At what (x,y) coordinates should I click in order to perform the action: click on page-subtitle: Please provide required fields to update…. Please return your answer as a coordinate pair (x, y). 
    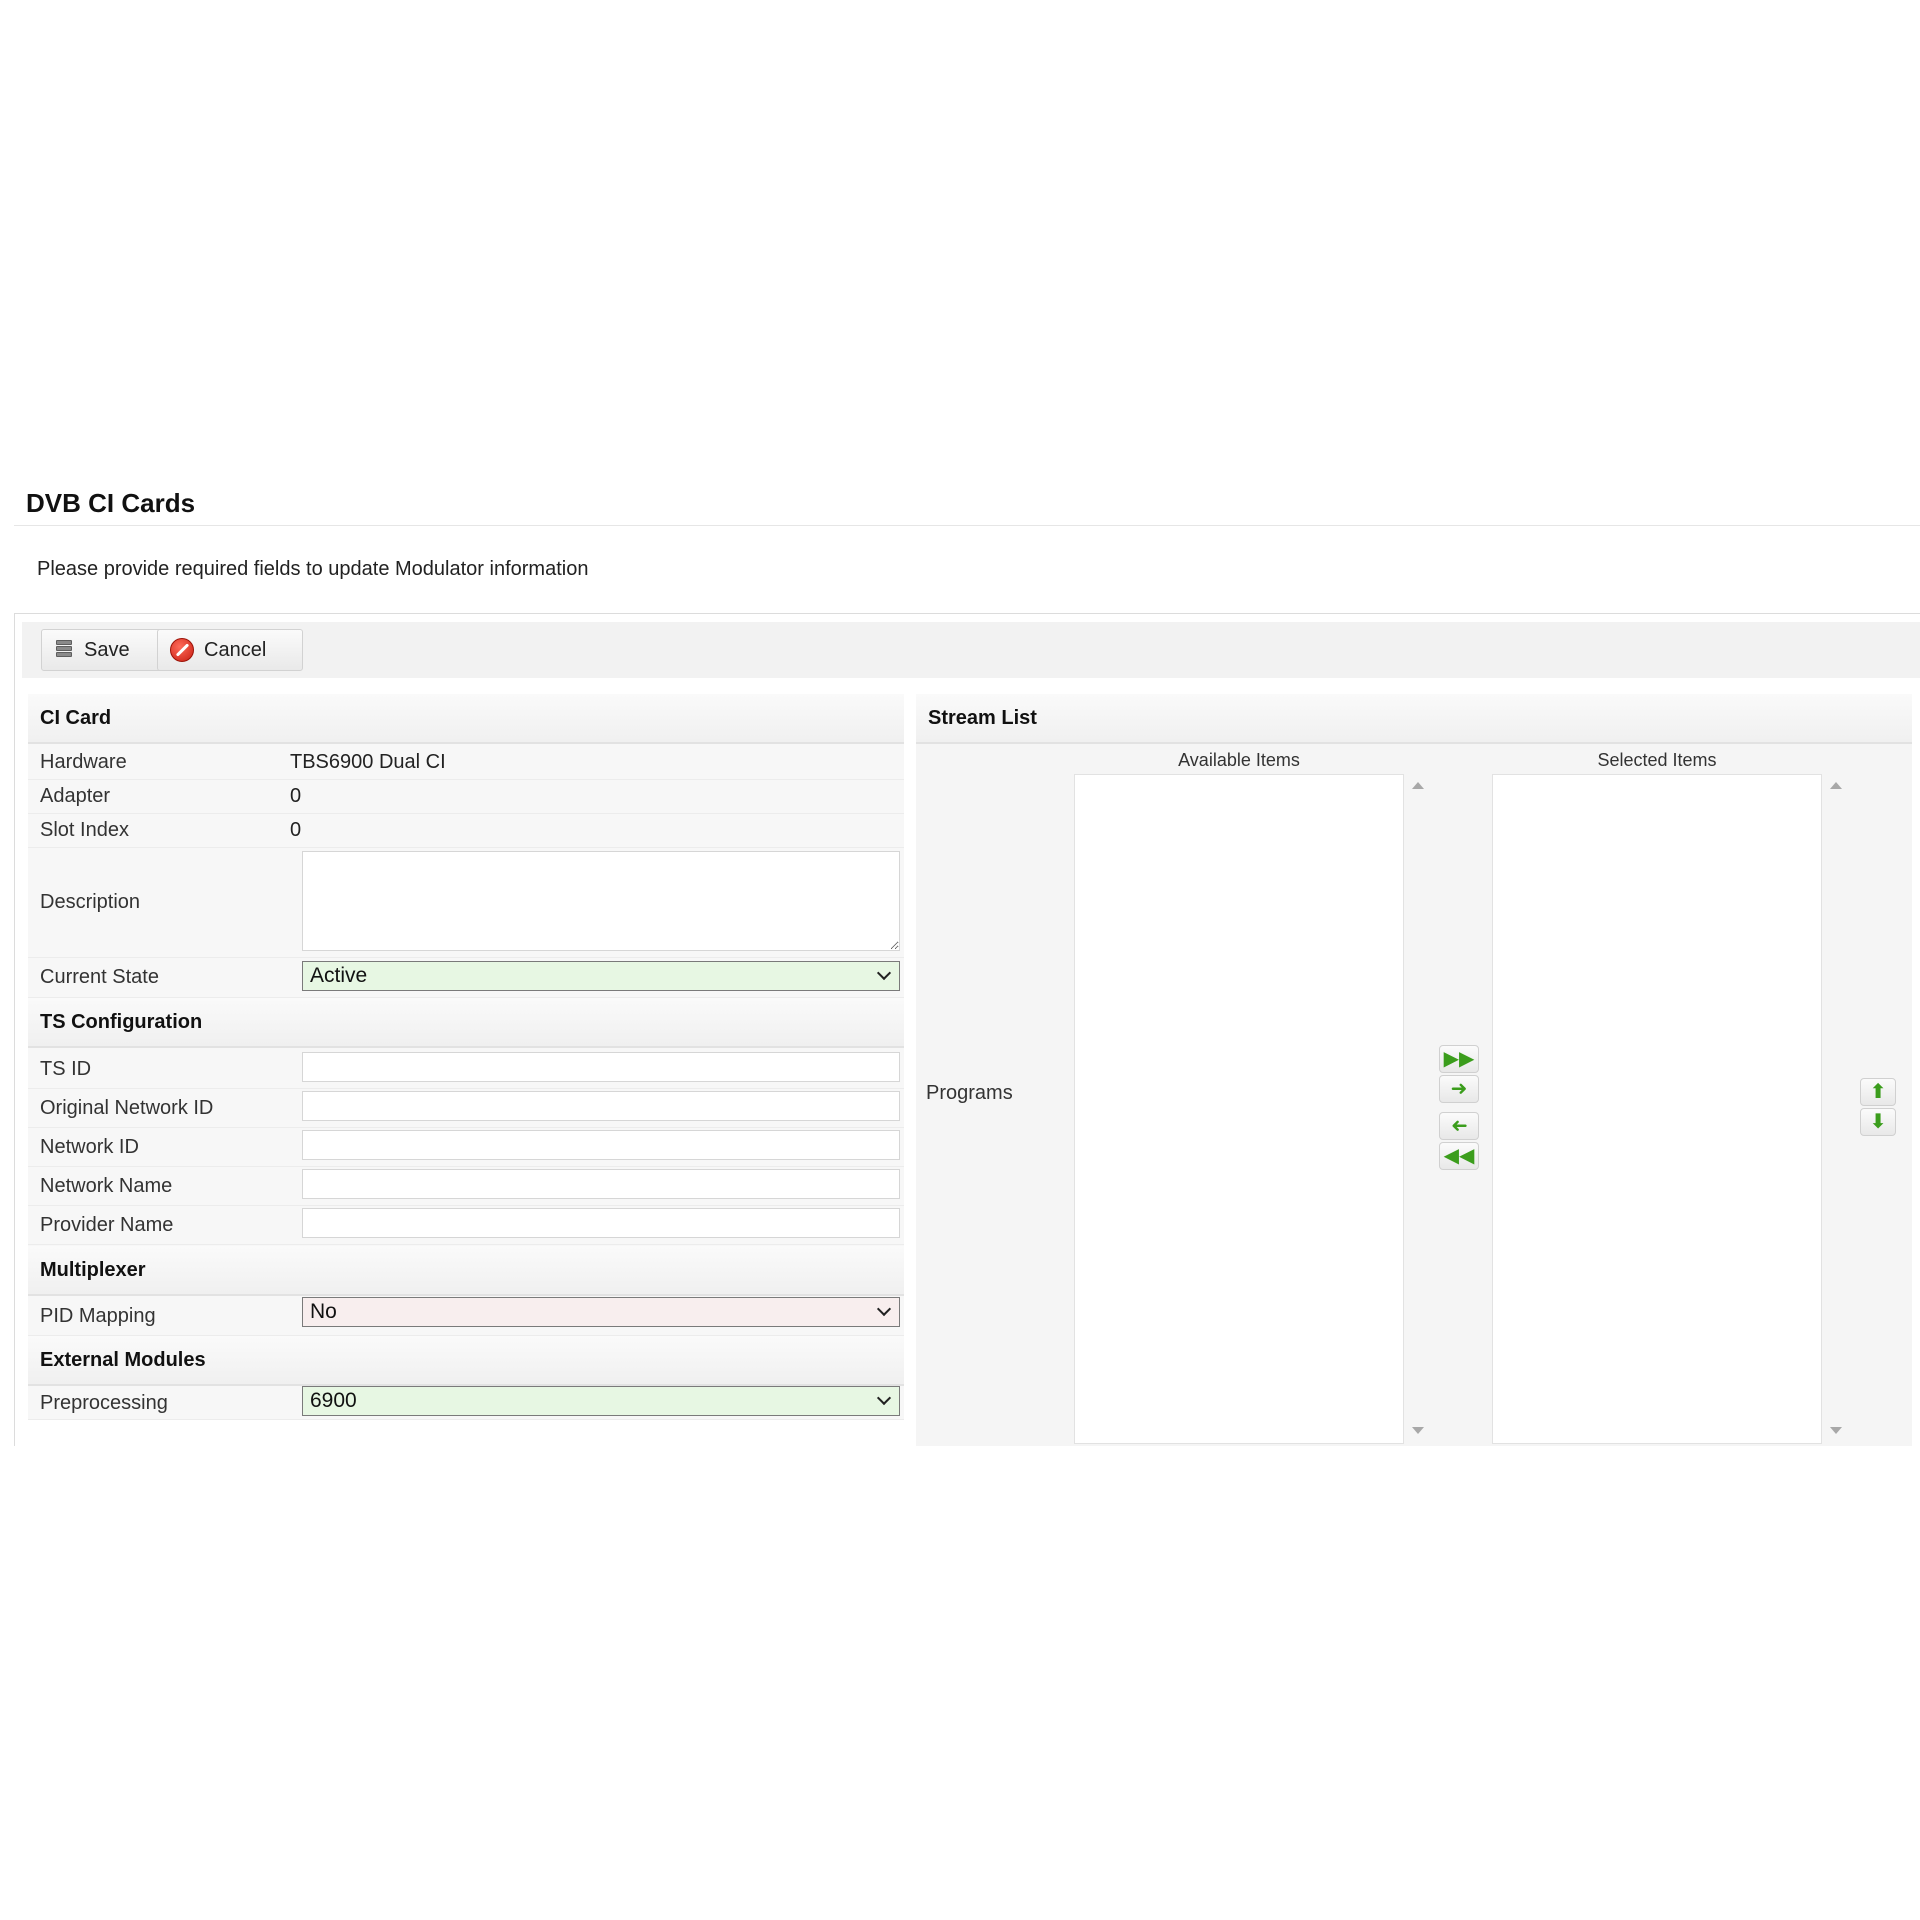
    Looking at the image, I should click on (313, 569).